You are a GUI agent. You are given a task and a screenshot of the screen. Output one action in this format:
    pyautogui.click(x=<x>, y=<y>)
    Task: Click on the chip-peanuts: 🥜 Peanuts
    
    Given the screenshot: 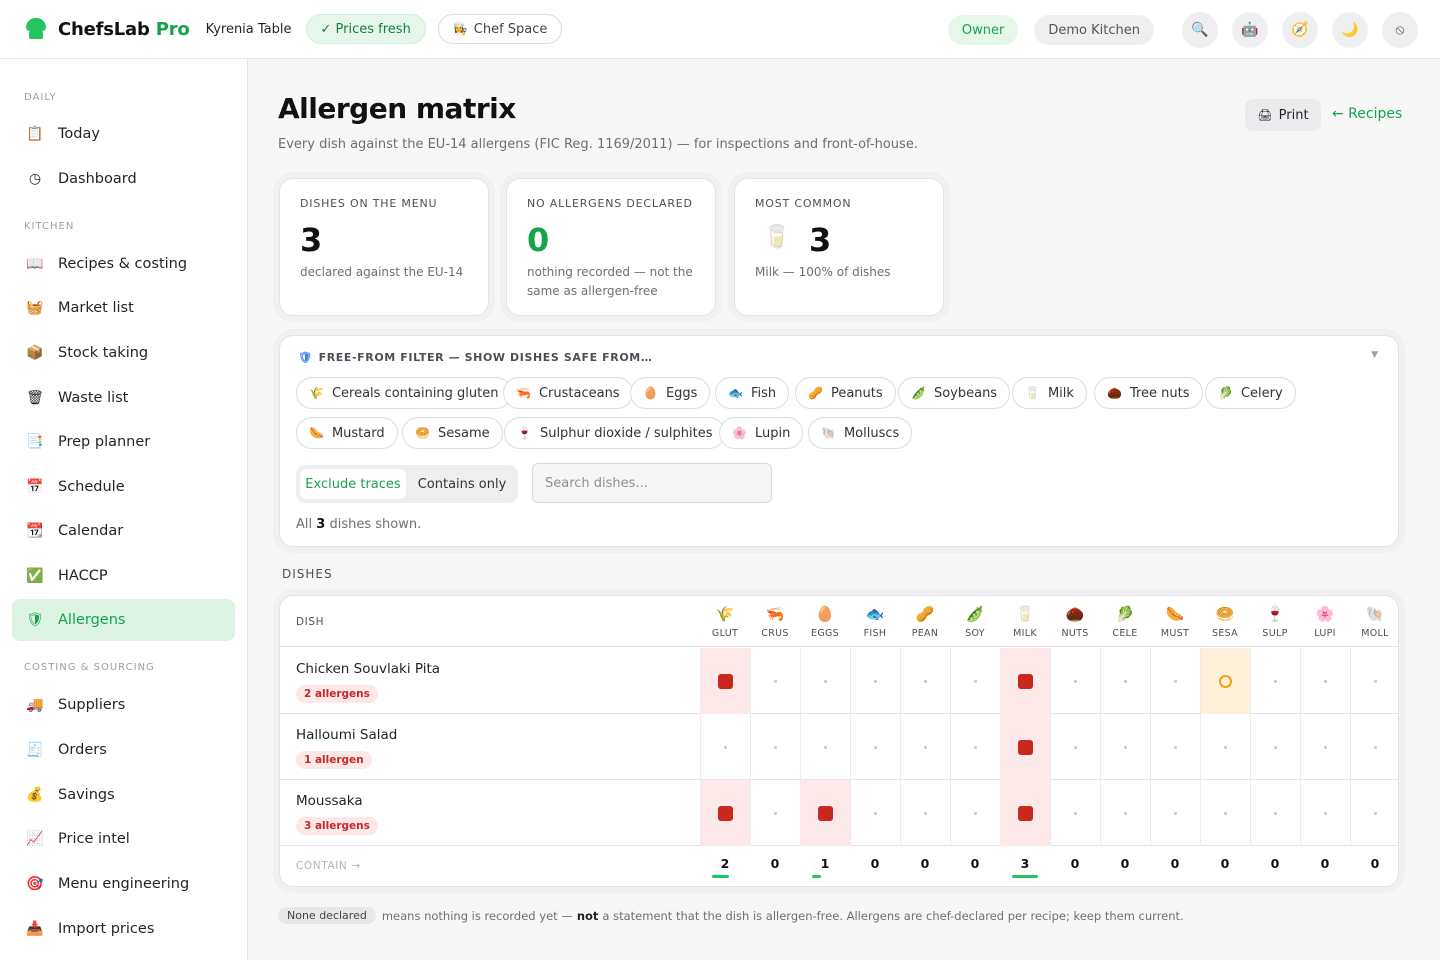 What is the action you would take?
    pyautogui.click(x=845, y=393)
    